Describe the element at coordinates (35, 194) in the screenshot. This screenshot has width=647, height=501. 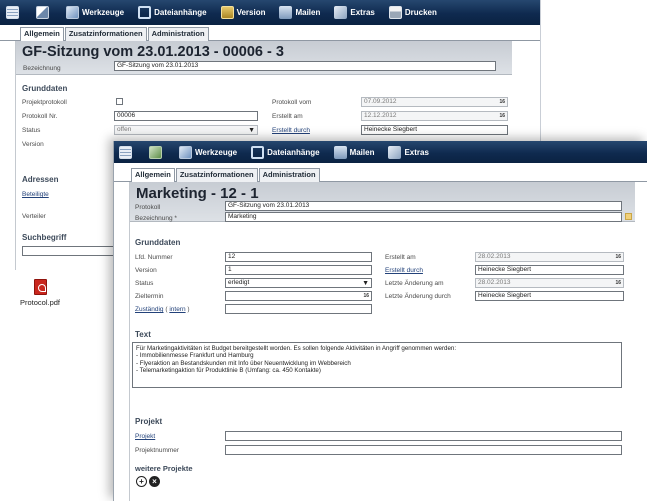
I see `beteiligte-link: Beteiligte` at that location.